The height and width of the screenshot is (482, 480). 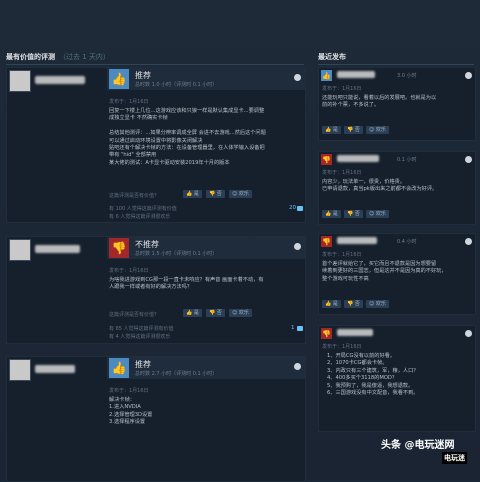 What do you see at coordinates (176, 85) in the screenshot?
I see `hours-played: 总时数 1.0 小时（评测时 0.1 小时）` at bounding box center [176, 85].